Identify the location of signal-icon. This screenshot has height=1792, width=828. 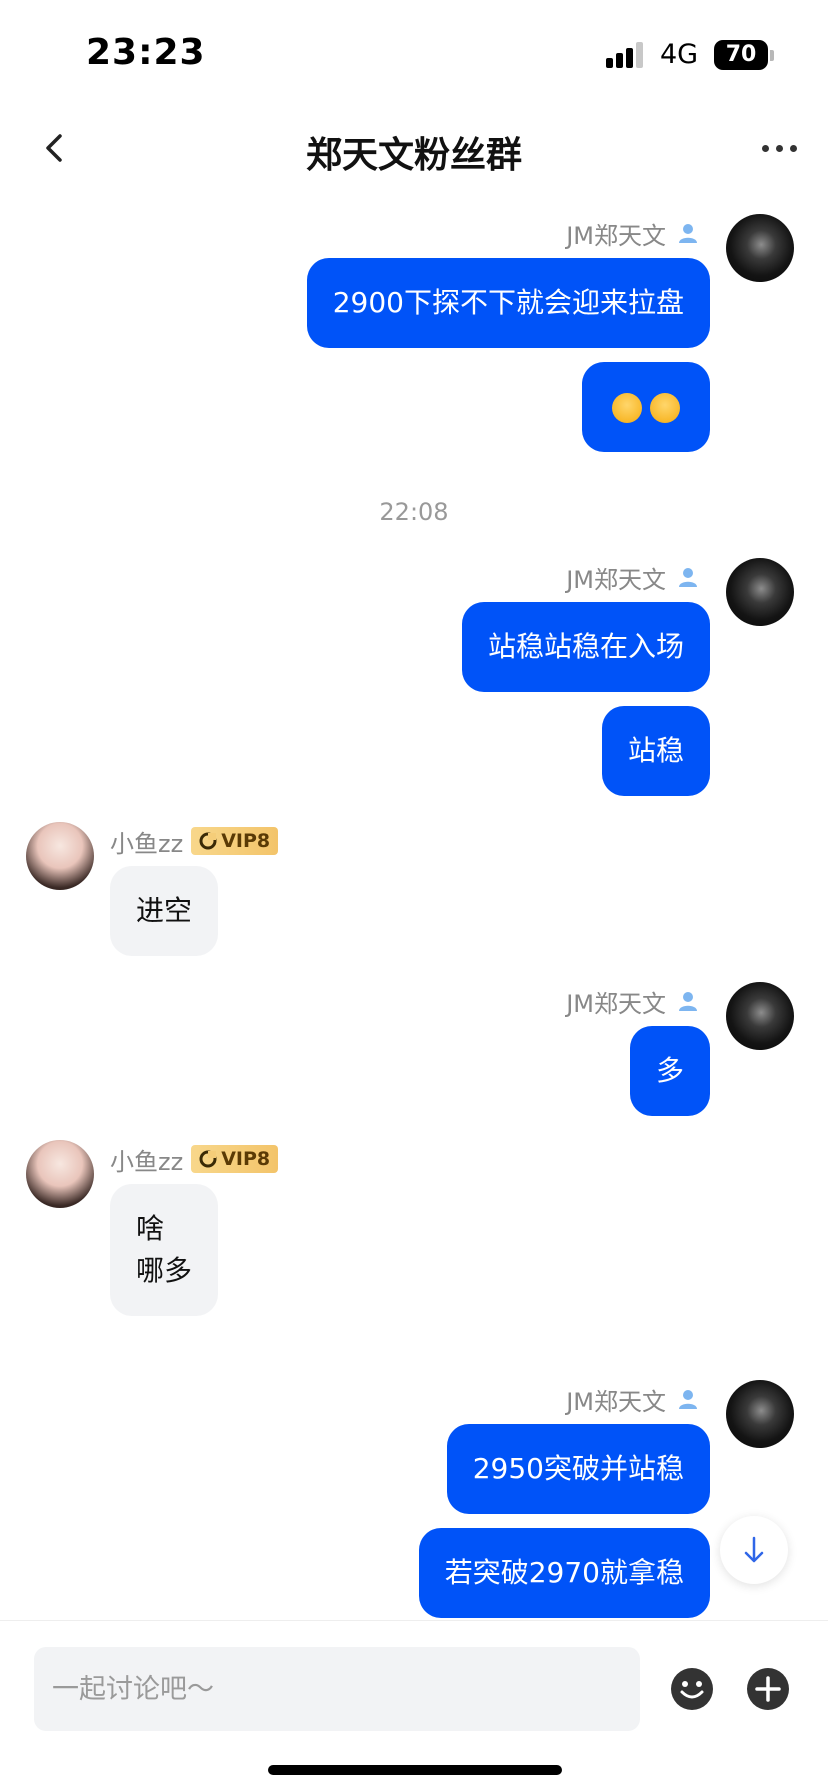
(627, 55).